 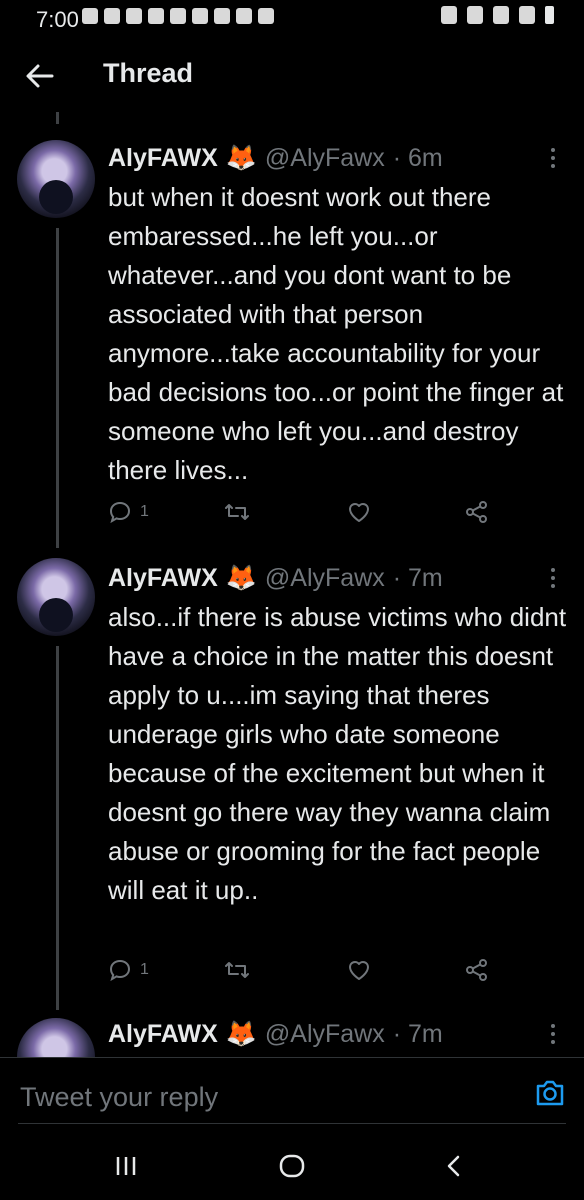 I want to click on home-icon, so click(x=292, y=1166).